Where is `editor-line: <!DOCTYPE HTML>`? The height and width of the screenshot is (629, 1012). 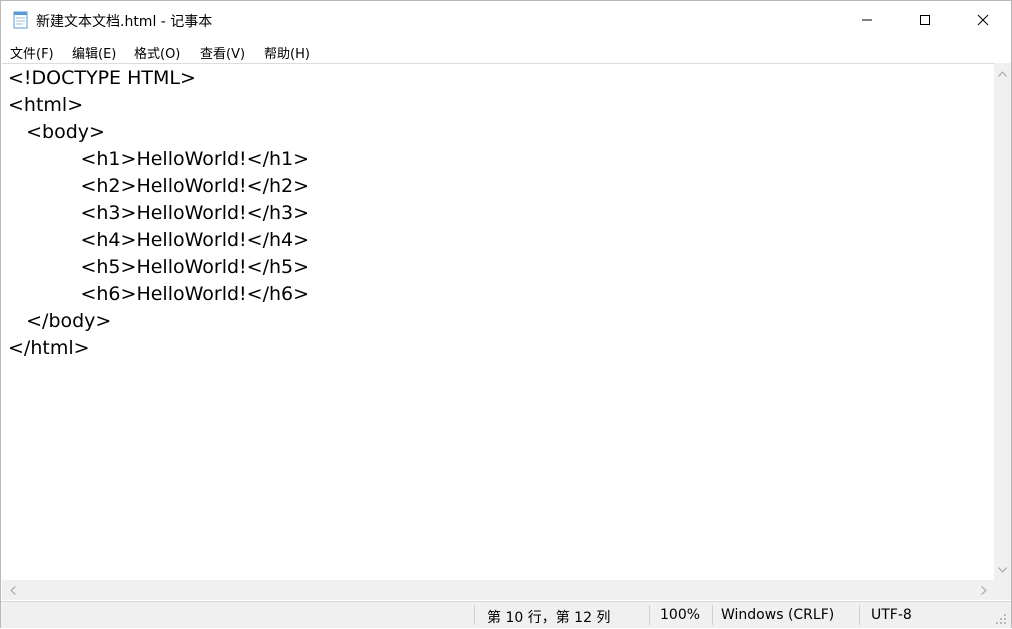 editor-line: <!DOCTYPE HTML> is located at coordinates (102, 78).